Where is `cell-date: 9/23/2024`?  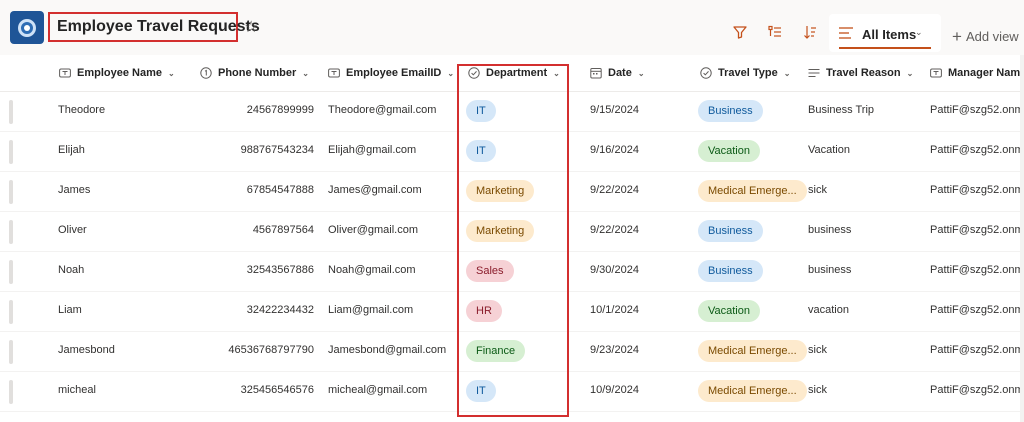
cell-date: 9/23/2024 is located at coordinates (614, 350).